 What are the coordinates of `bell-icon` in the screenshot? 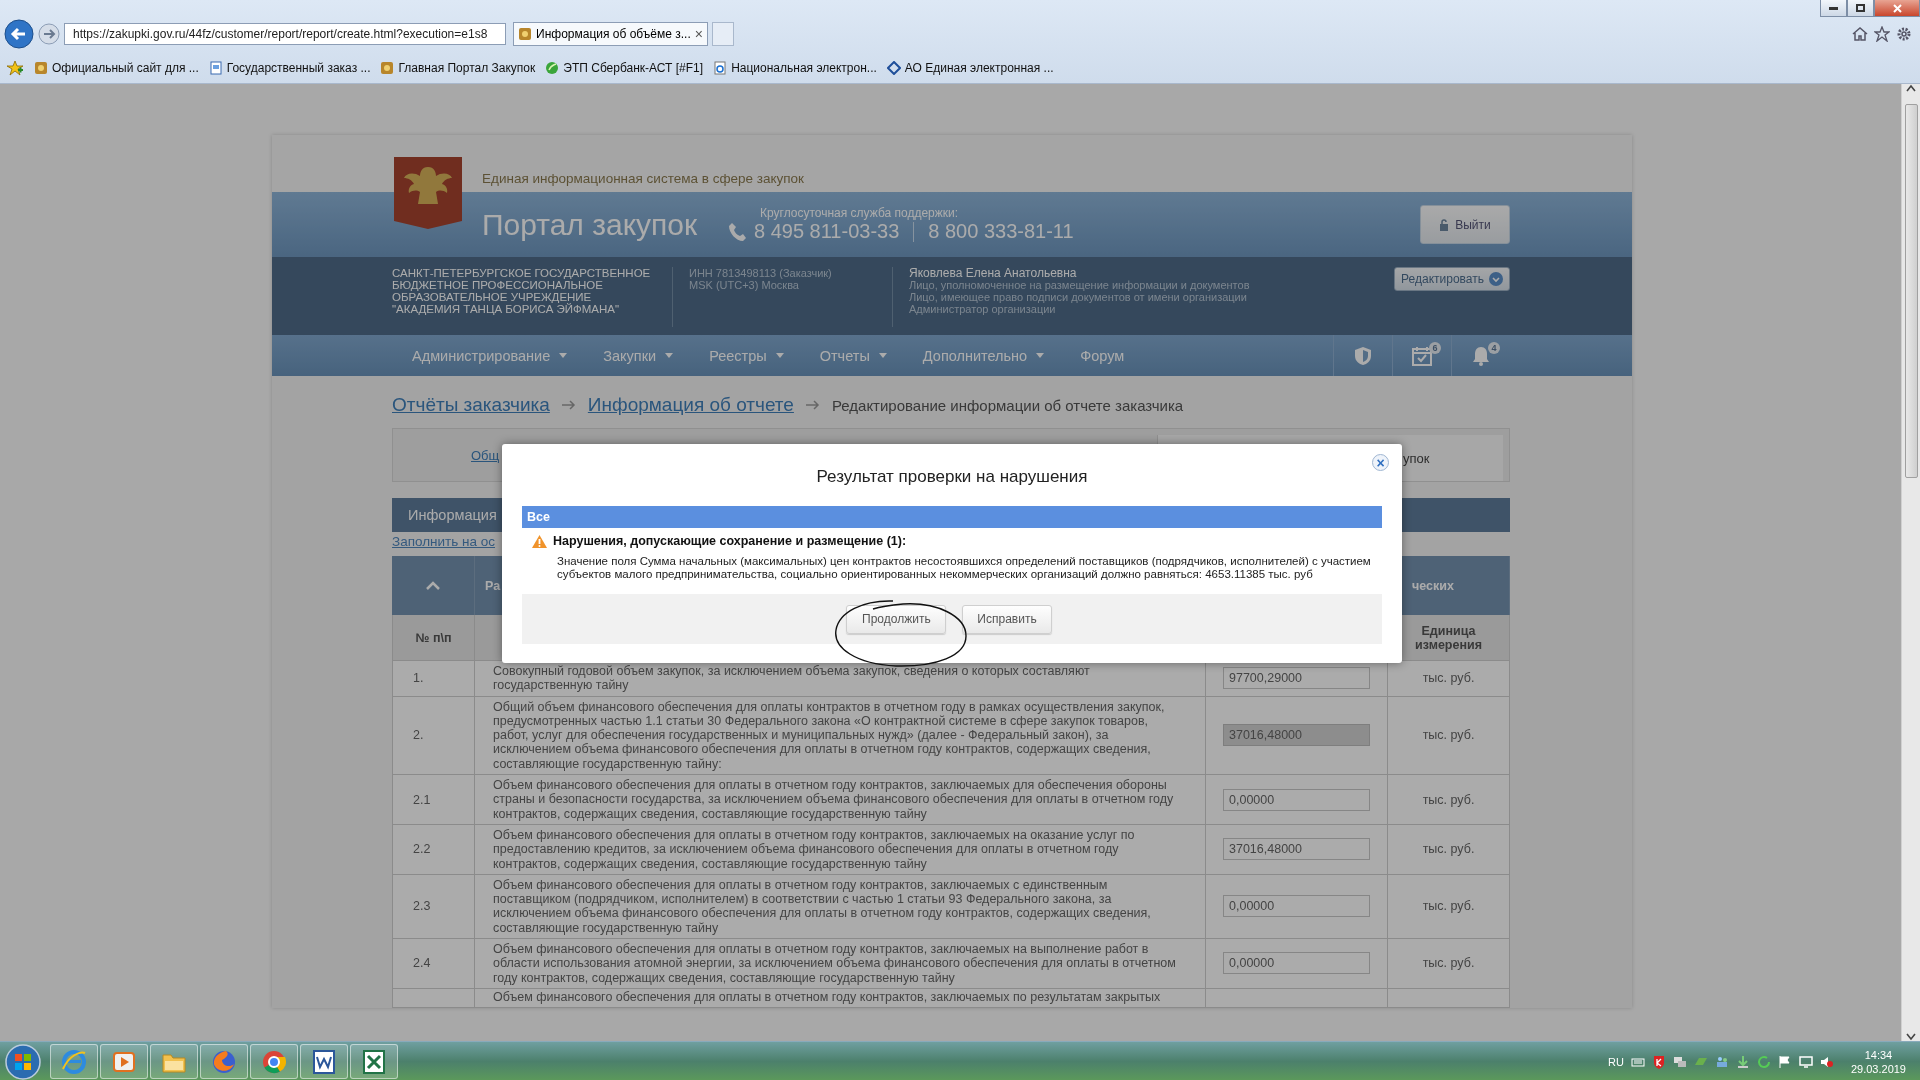 It's located at (1481, 355).